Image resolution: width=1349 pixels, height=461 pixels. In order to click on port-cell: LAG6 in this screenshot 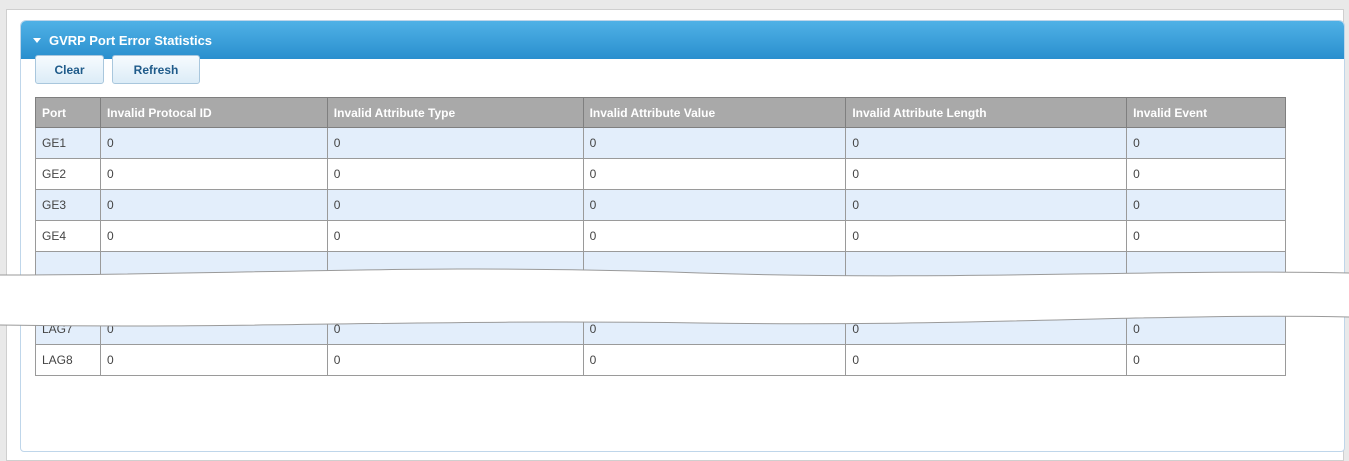, I will do `click(68, 298)`.